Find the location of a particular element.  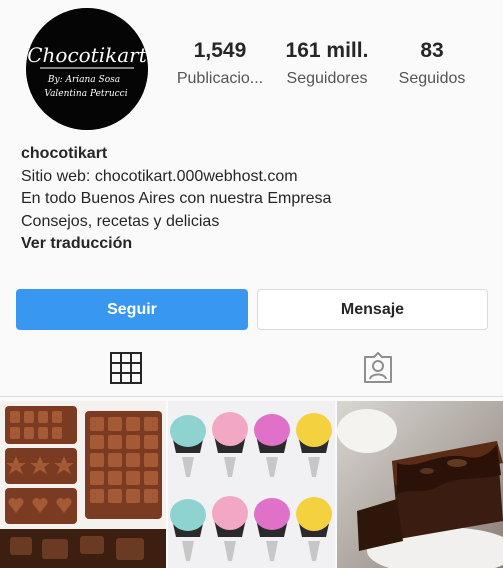

stat-following: 83 Seguidos is located at coordinates (432, 64).